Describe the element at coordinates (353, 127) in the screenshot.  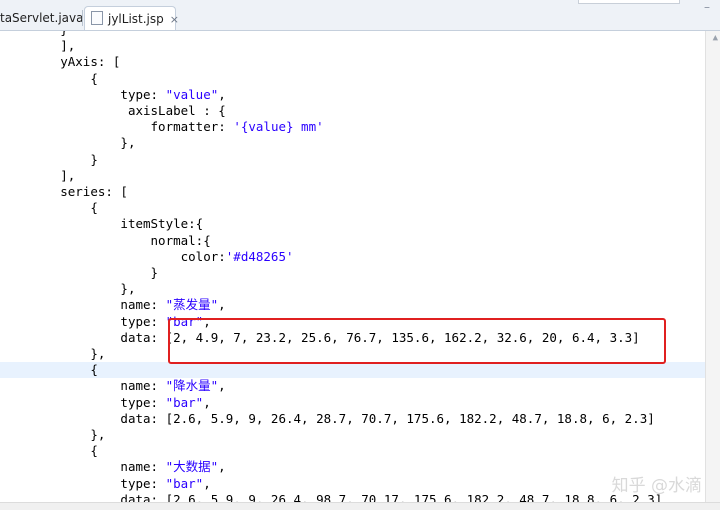
I see `code-line: formatter: '{value} mm'` at that location.